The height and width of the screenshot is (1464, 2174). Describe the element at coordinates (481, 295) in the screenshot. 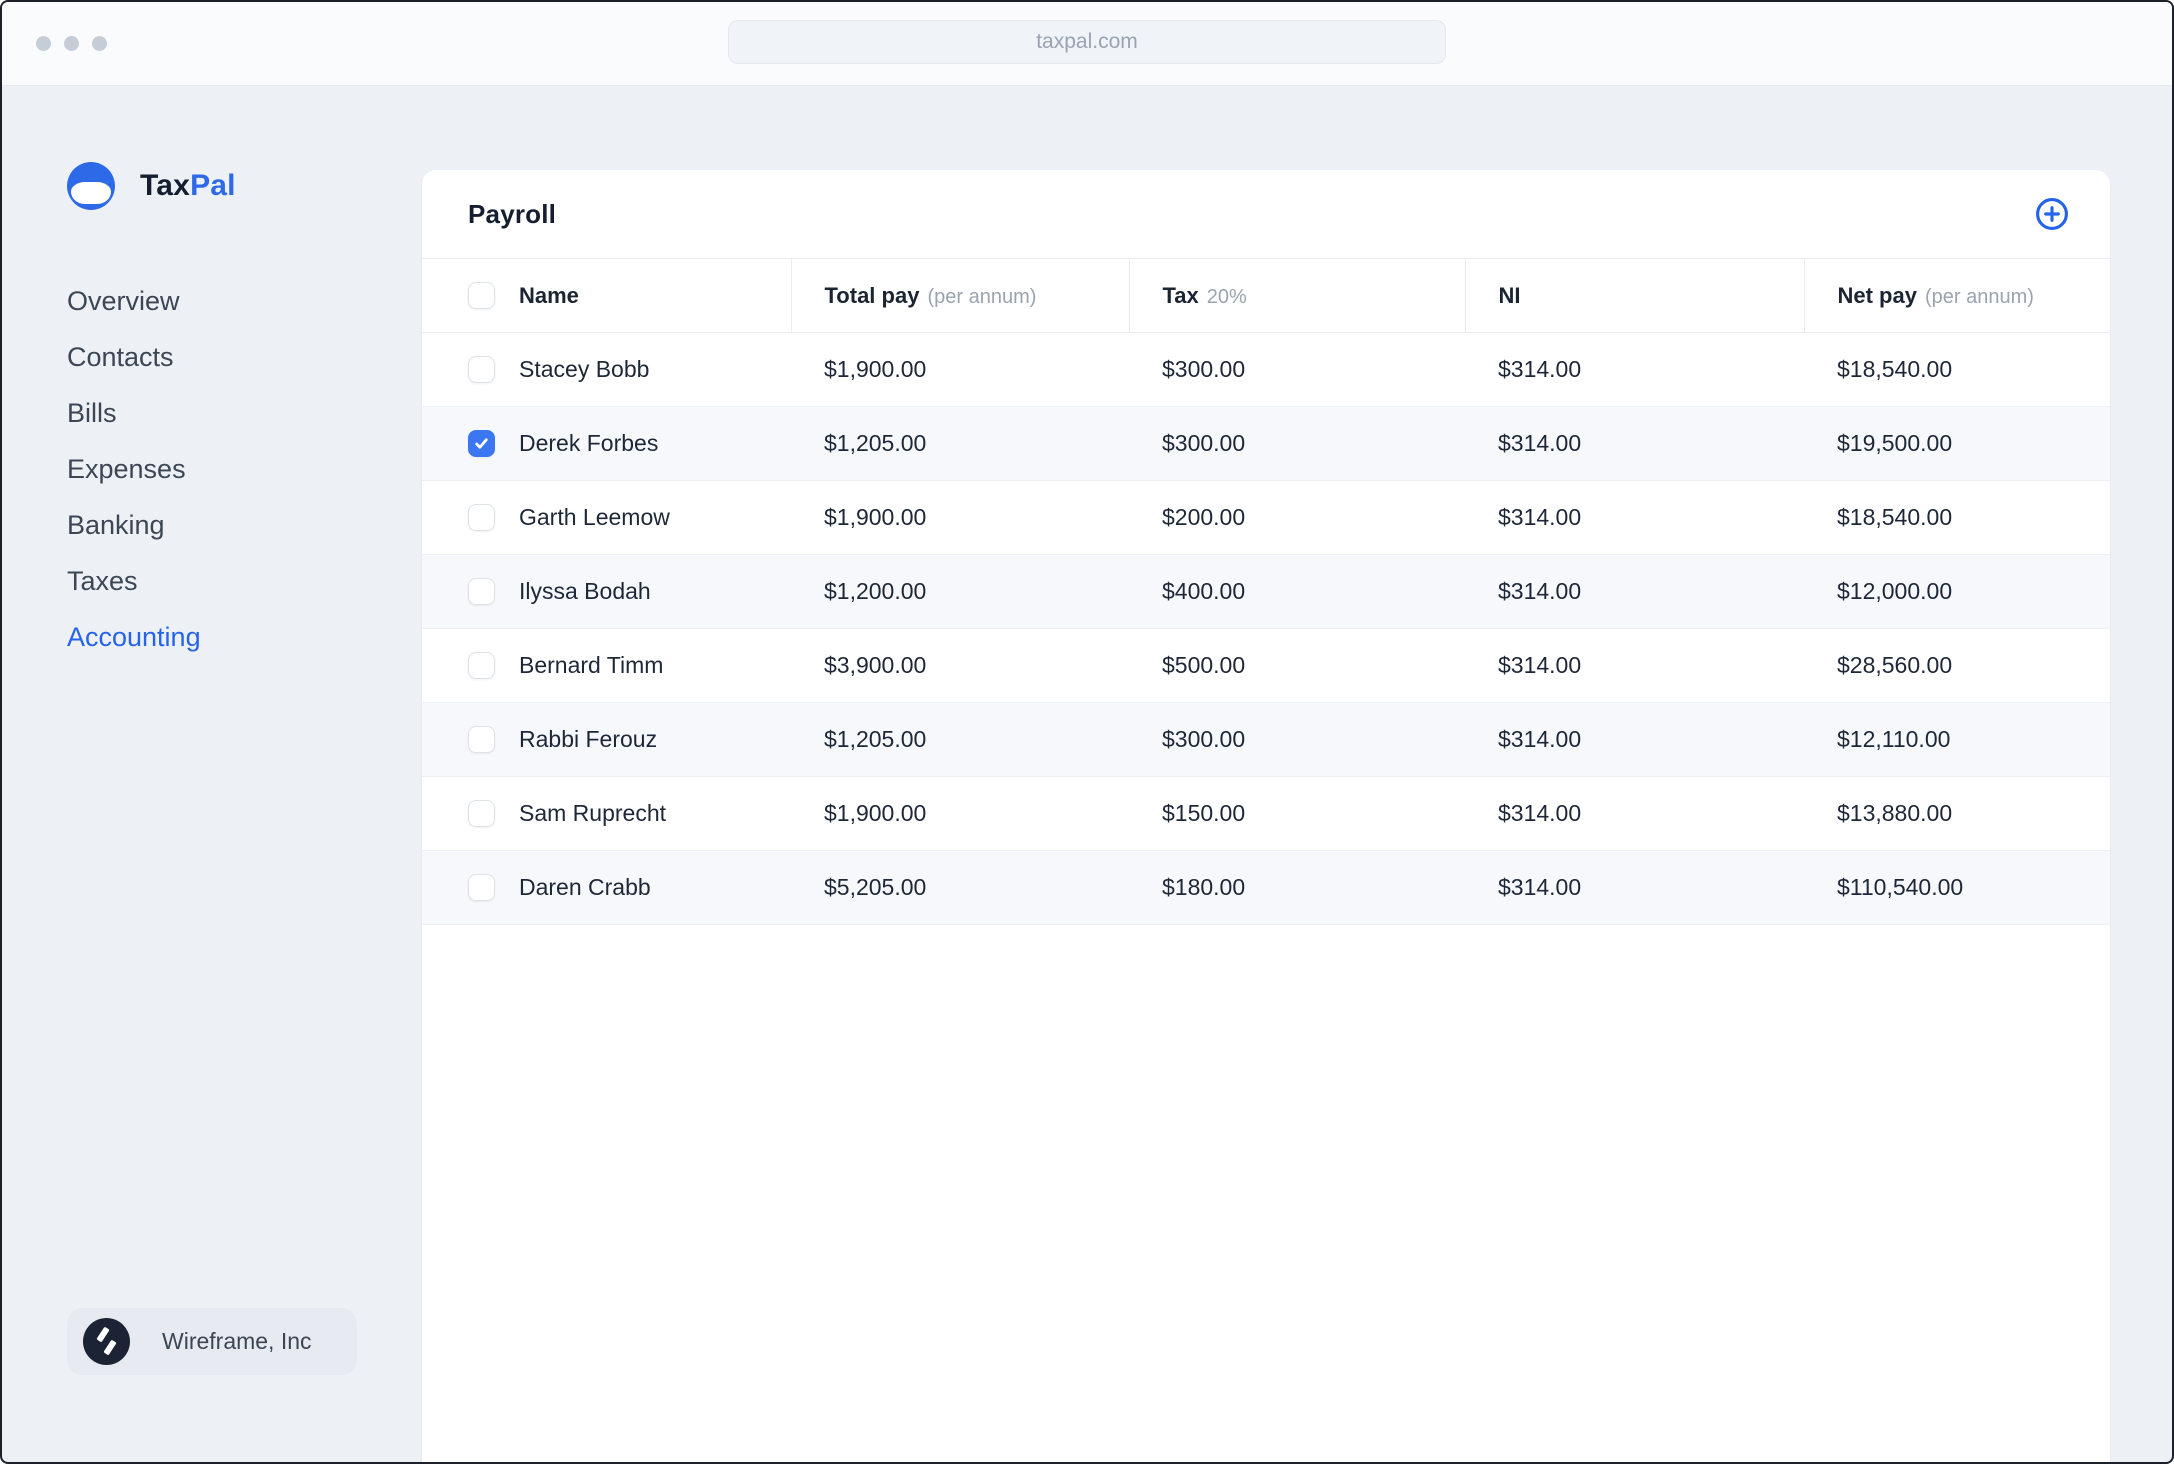

I see `select-all-checkbox` at that location.